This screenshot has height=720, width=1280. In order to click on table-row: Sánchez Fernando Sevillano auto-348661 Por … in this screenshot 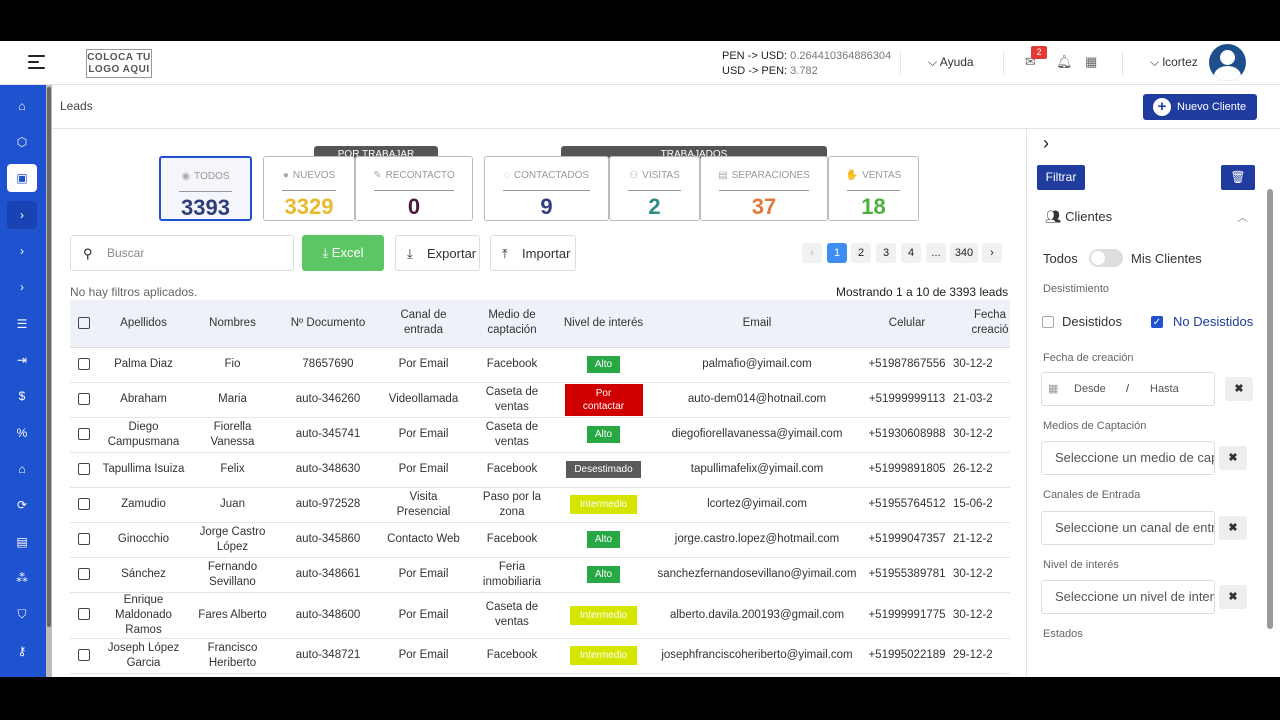, I will do `click(540, 575)`.